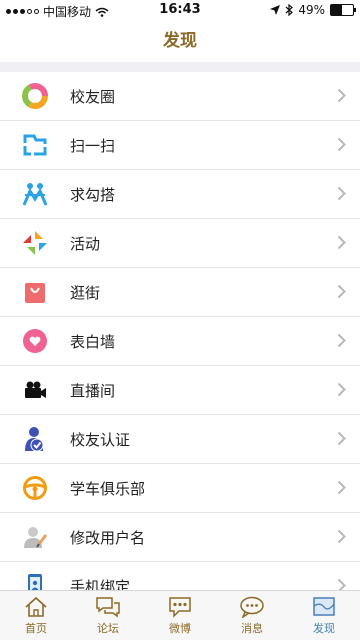 Image resolution: width=360 pixels, height=640 pixels. What do you see at coordinates (180, 390) in the screenshot?
I see `menu-item-live-room: 直播间` at bounding box center [180, 390].